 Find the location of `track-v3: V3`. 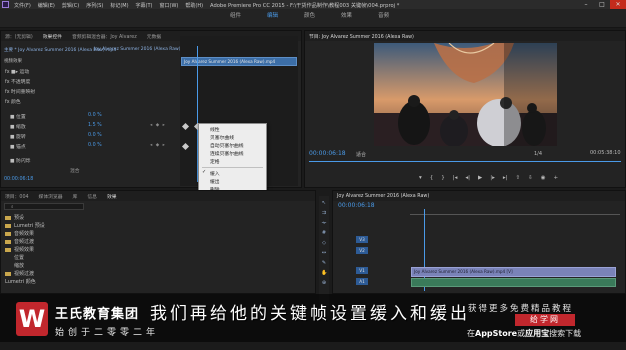

track-v3: V3 is located at coordinates (362, 239).